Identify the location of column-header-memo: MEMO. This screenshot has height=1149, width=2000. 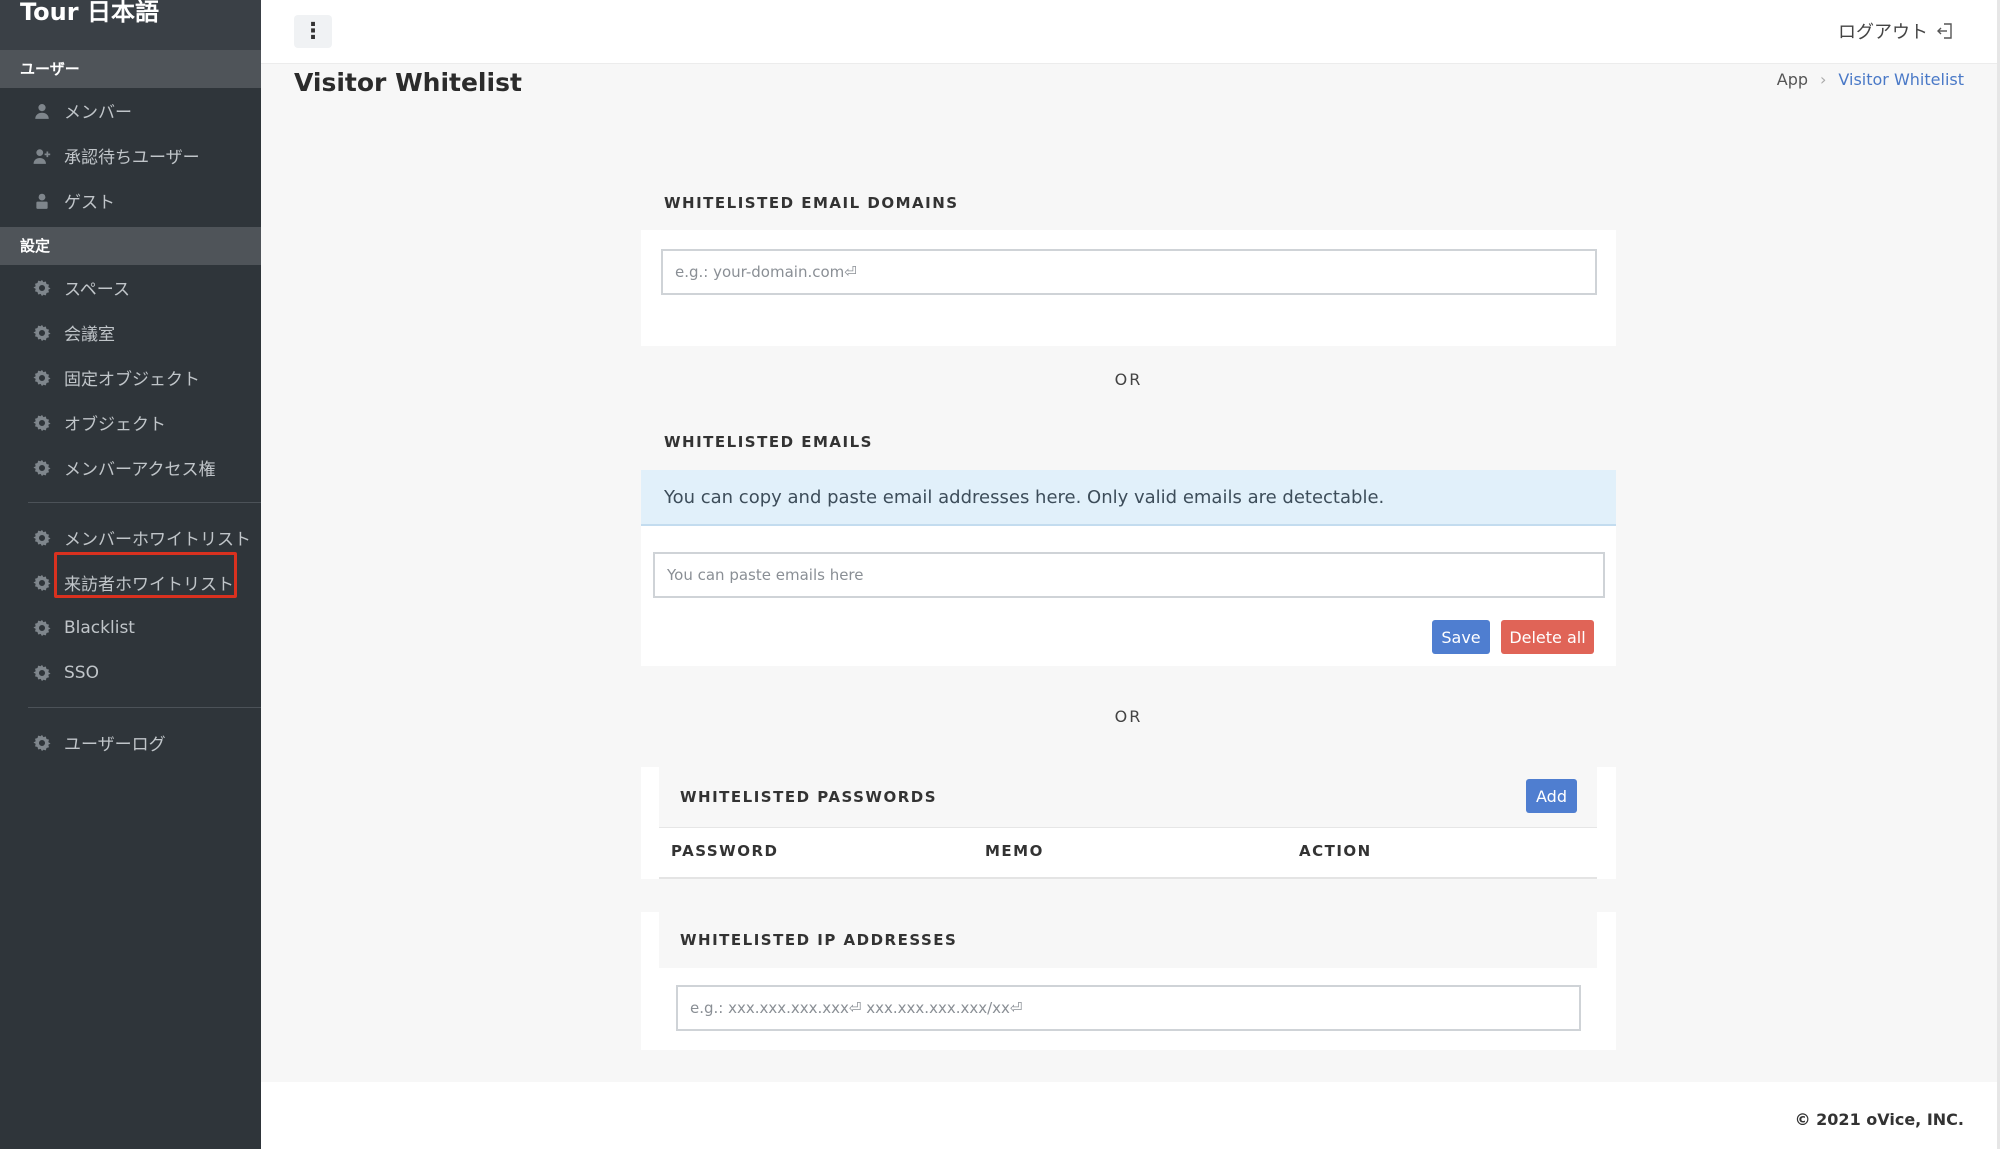
(1014, 851).